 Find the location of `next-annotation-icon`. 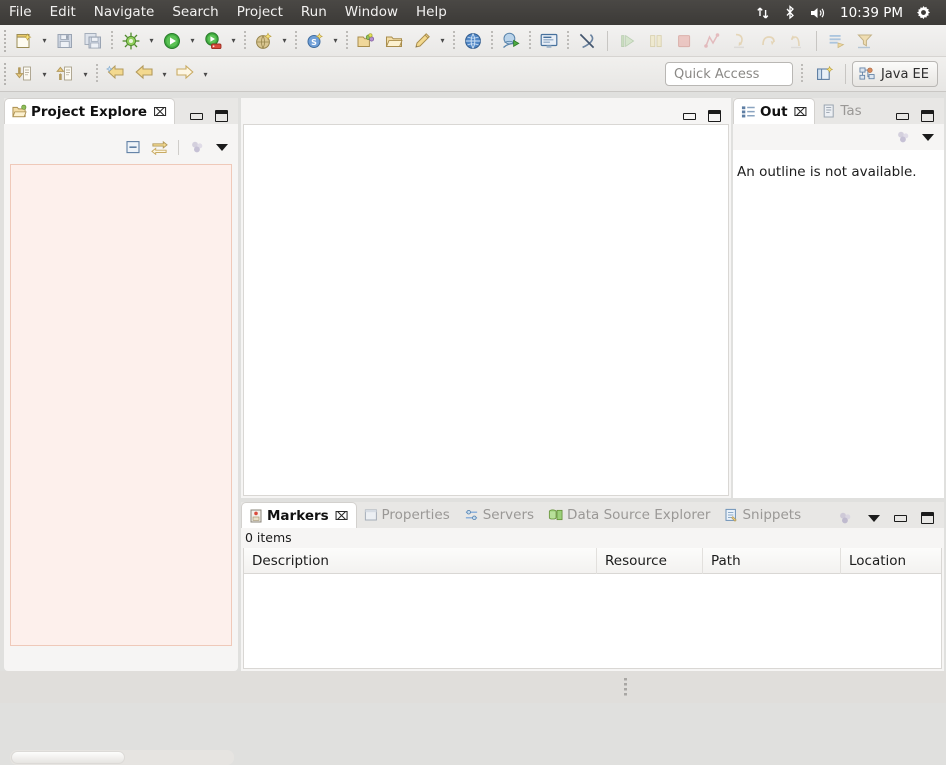

next-annotation-icon is located at coordinates (24, 74).